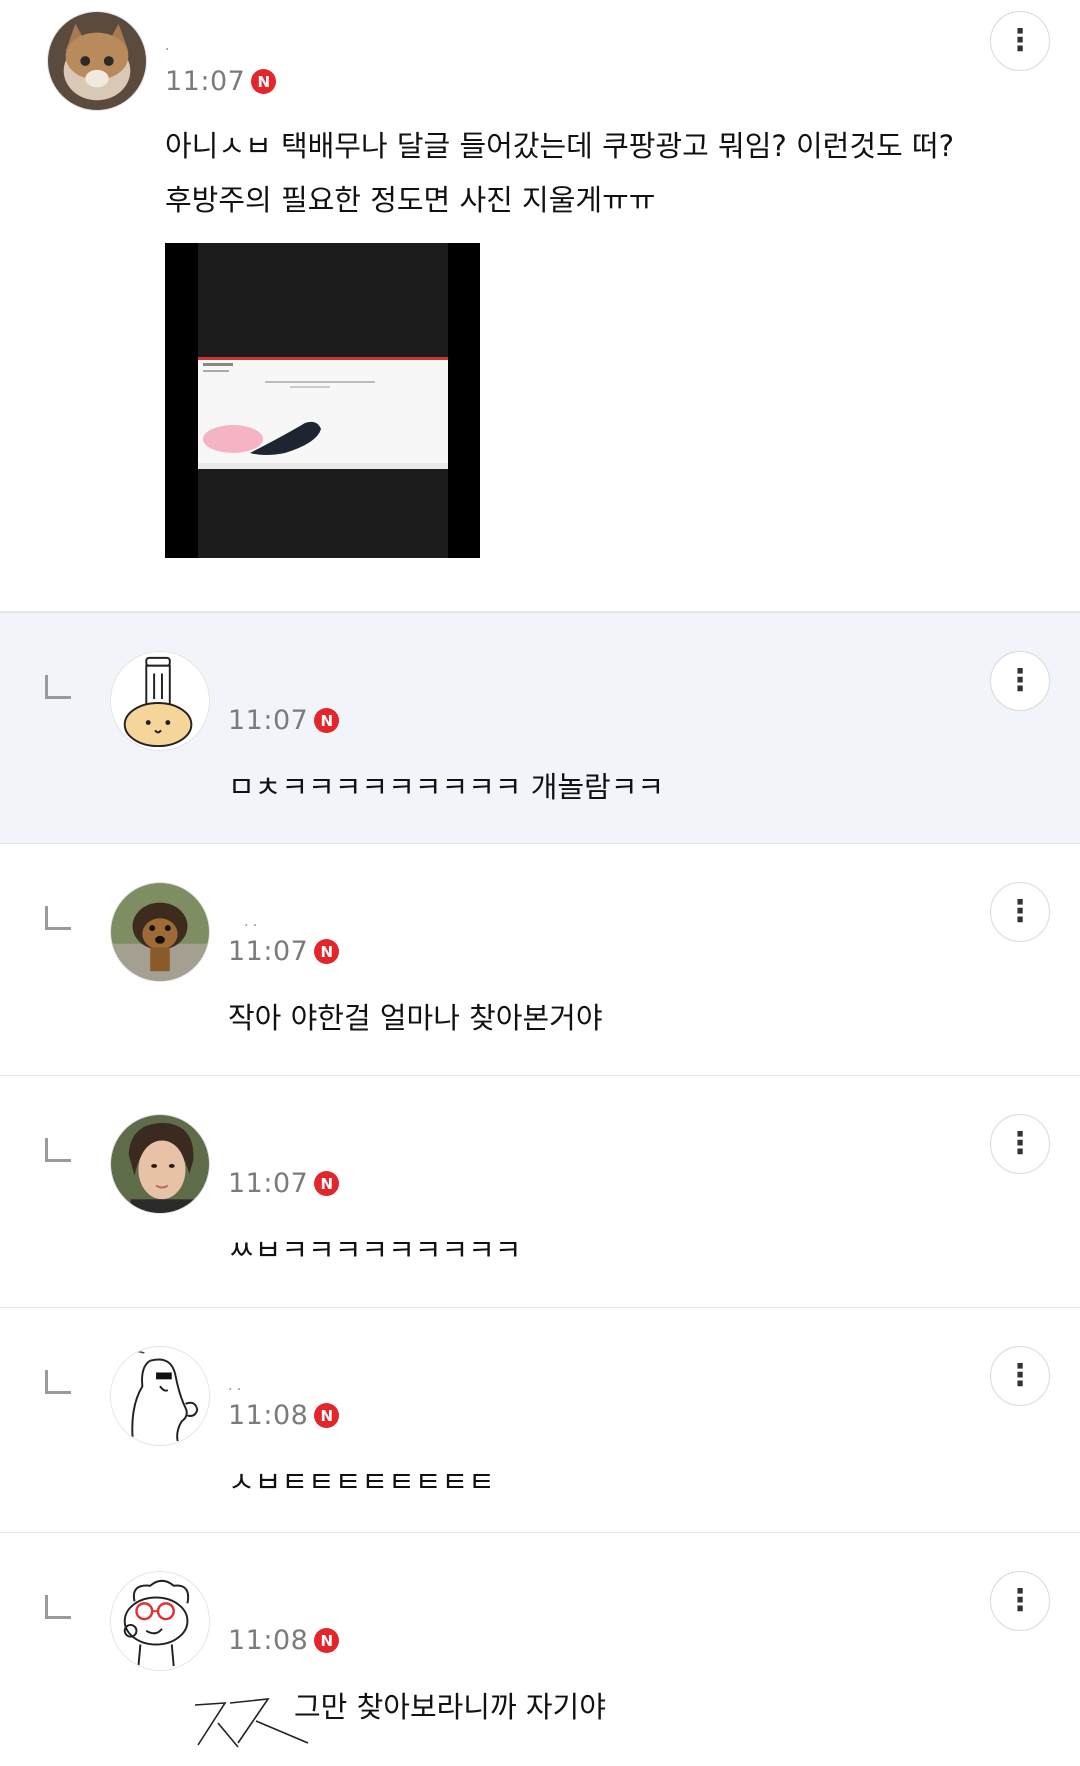 This screenshot has width=1080, height=1766. I want to click on reply-item: 11:08 N 그만 찾아보라니까 자기야 ⋮, so click(540, 1649).